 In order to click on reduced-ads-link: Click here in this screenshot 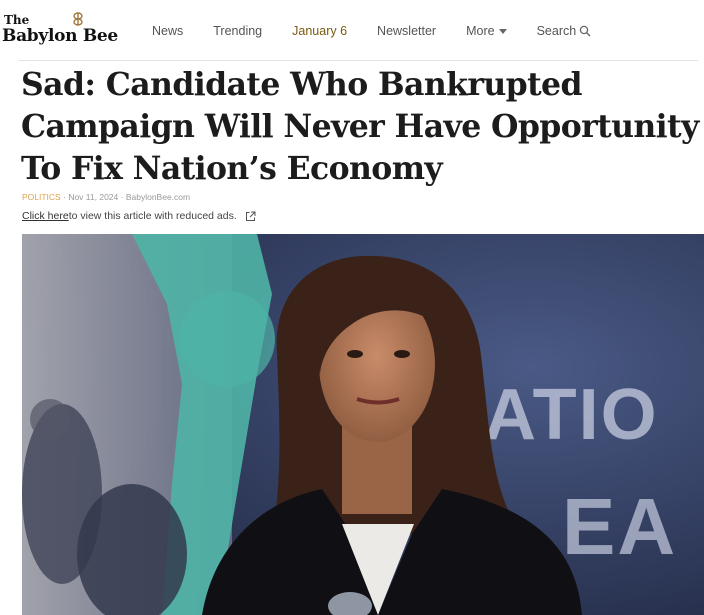, I will do `click(45, 216)`.